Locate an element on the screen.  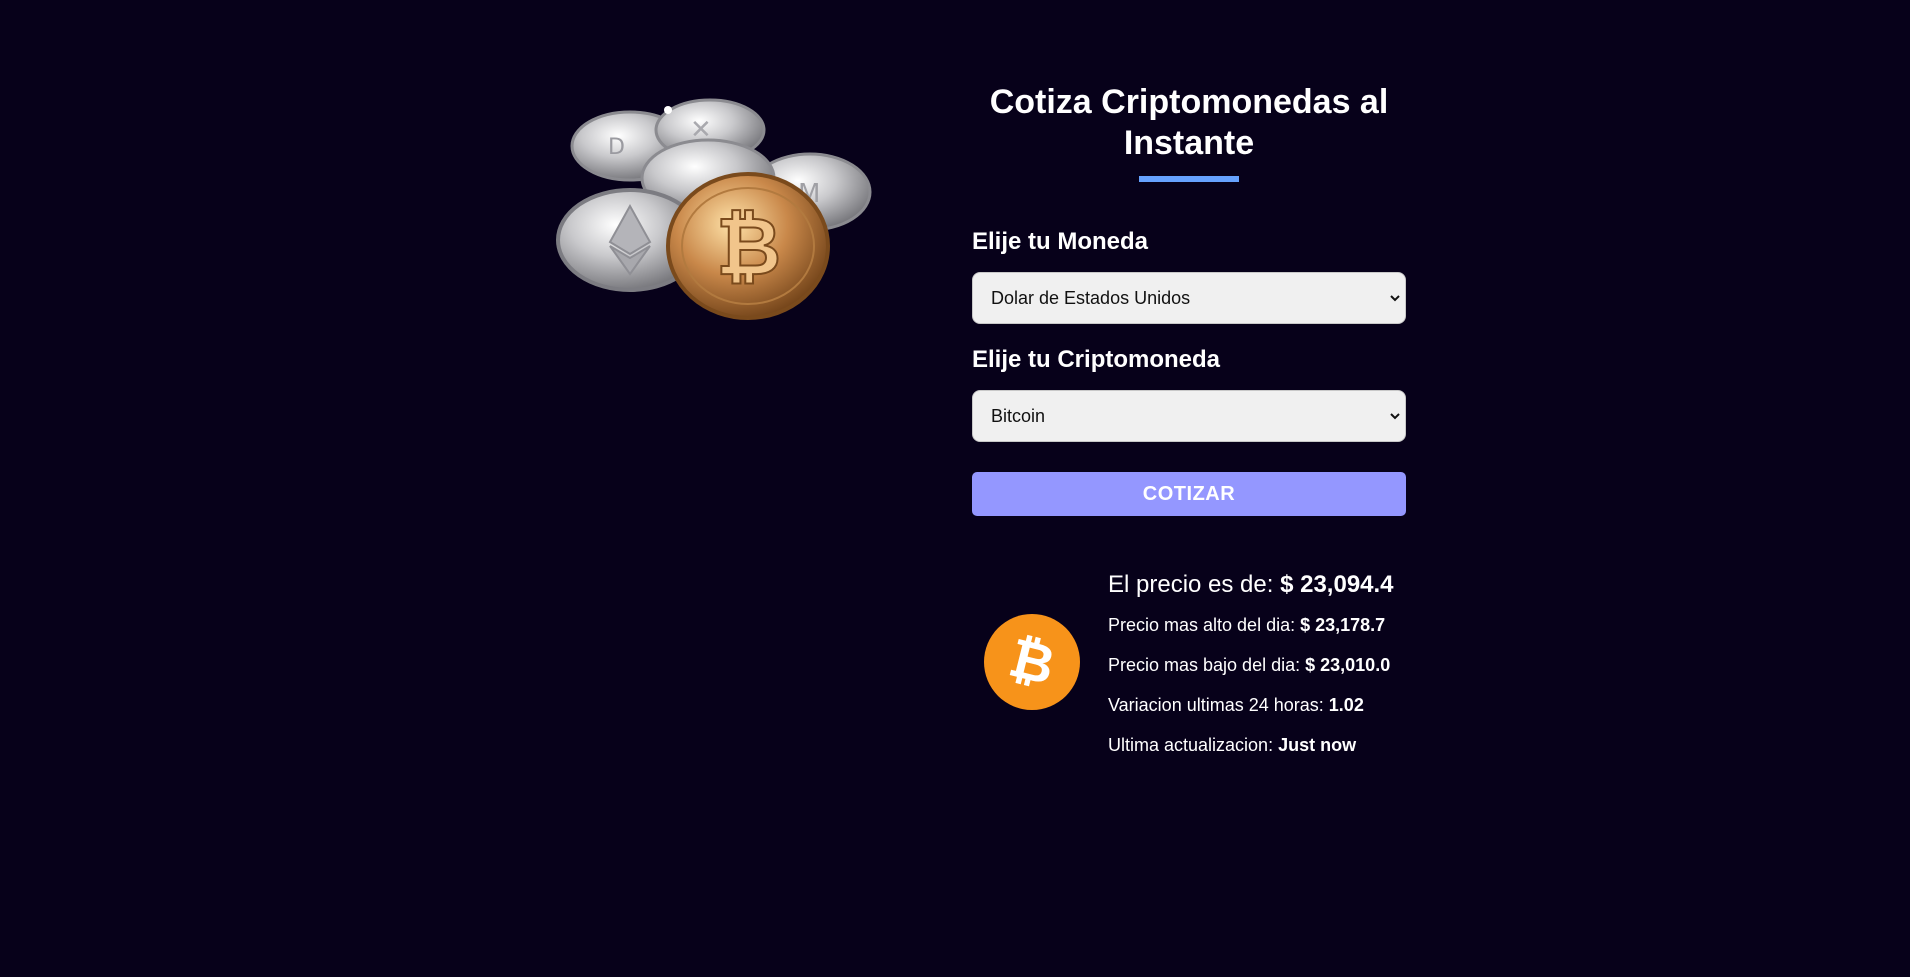
last-update-value: Just now is located at coordinates (1317, 745).